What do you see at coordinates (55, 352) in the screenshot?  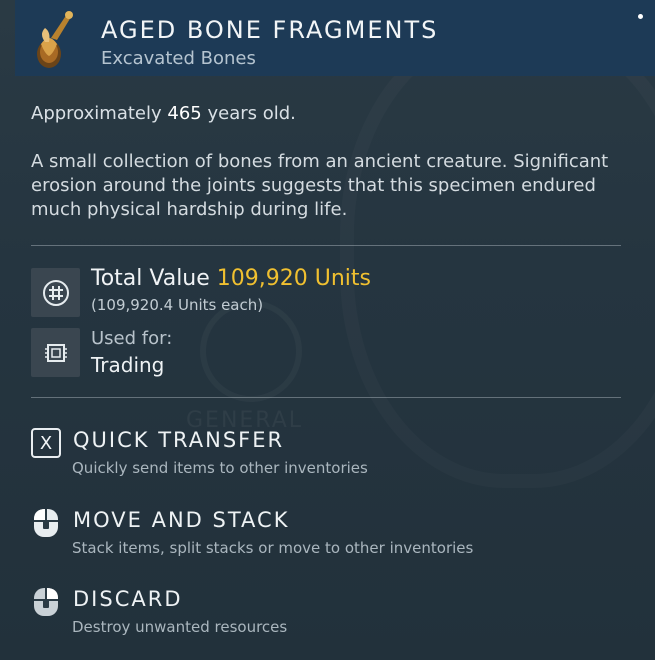 I see `trade-chip-icon` at bounding box center [55, 352].